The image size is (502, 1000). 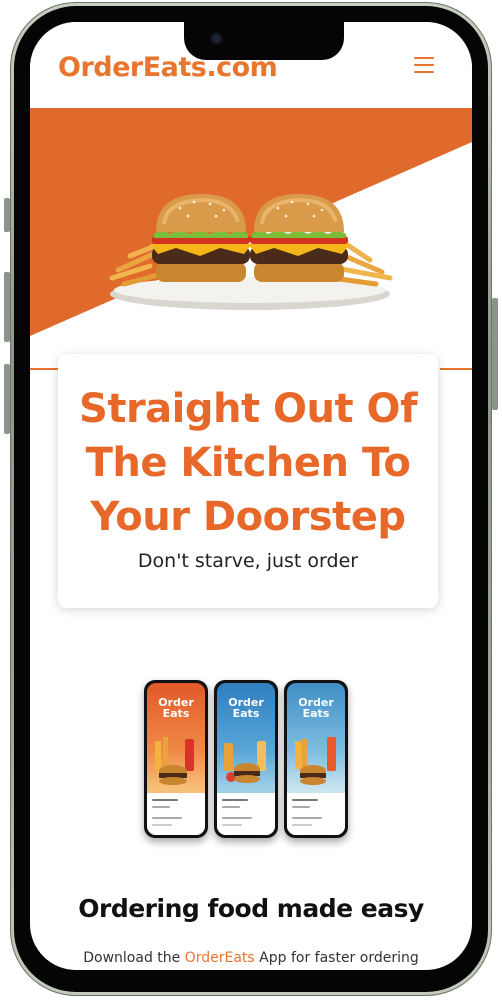 I want to click on hamburger-menu-icon, so click(x=424, y=58).